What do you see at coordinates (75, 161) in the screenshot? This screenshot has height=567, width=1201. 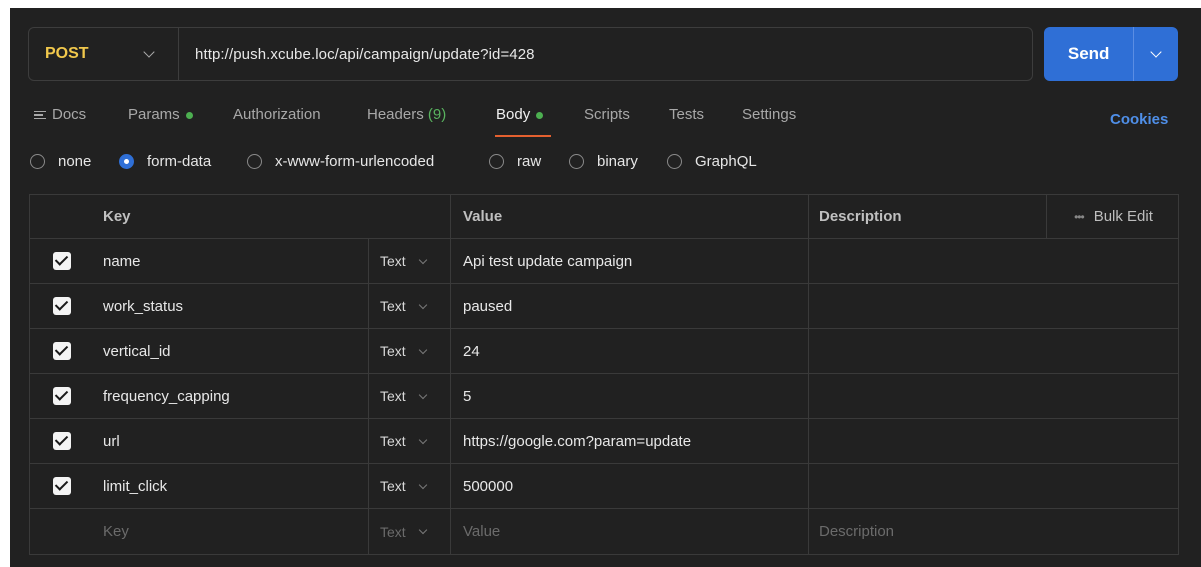 I see `radio-none-label: none` at bounding box center [75, 161].